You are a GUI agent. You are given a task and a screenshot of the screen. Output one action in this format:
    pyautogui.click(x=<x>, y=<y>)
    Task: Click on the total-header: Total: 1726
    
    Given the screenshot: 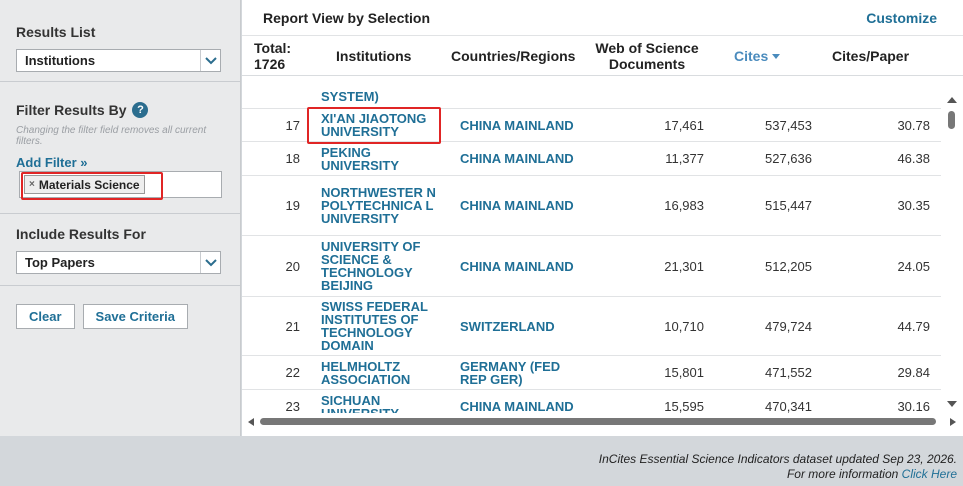 What is the action you would take?
    pyautogui.click(x=279, y=56)
    